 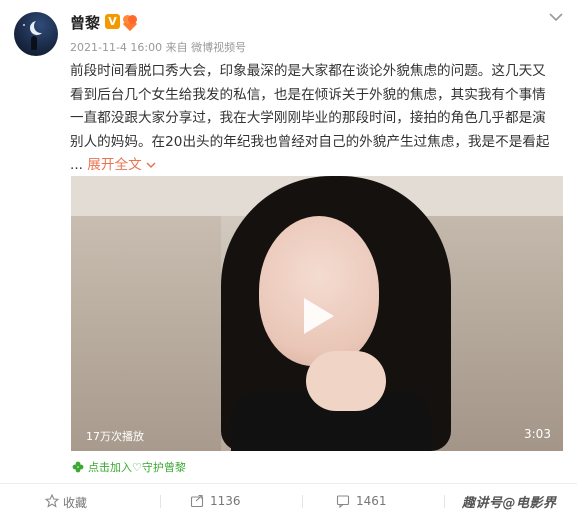 What do you see at coordinates (197, 501) in the screenshot?
I see `share-icon` at bounding box center [197, 501].